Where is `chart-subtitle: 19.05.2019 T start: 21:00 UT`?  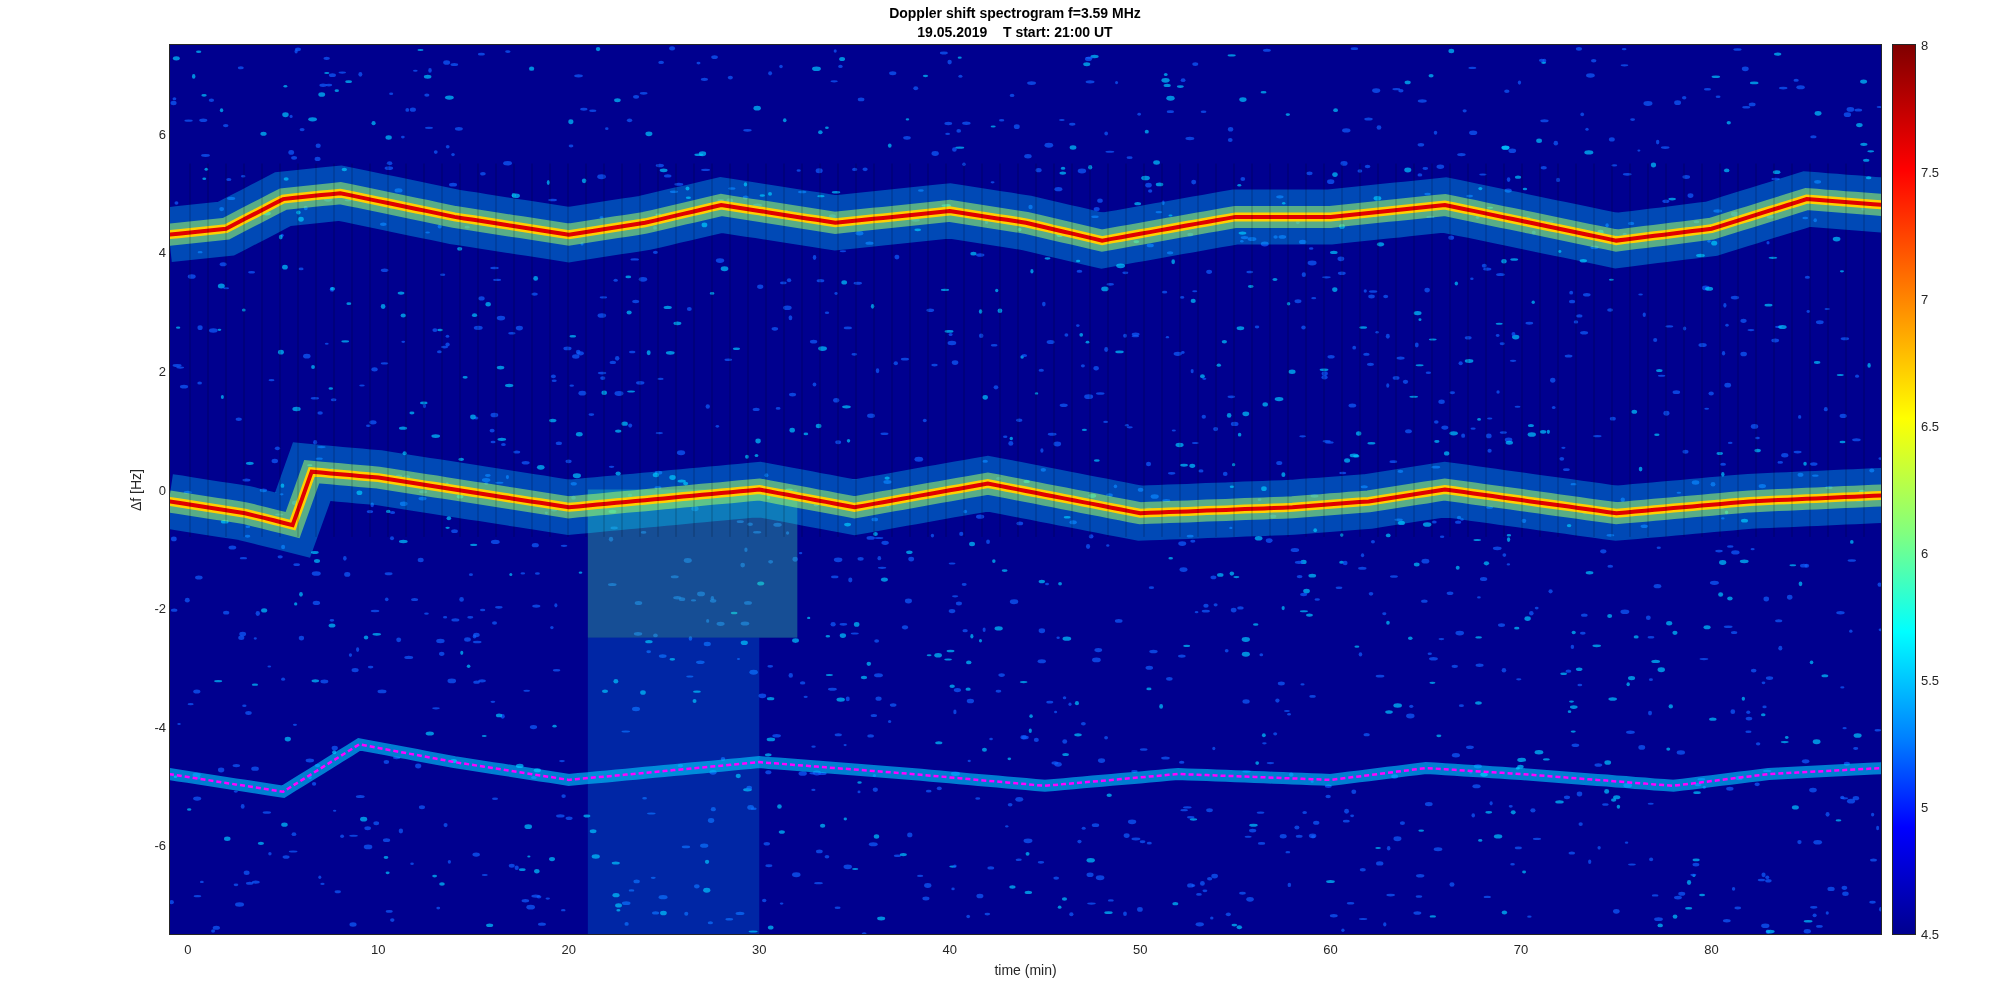
chart-subtitle: 19.05.2019 T start: 21:00 UT is located at coordinates (1015, 32).